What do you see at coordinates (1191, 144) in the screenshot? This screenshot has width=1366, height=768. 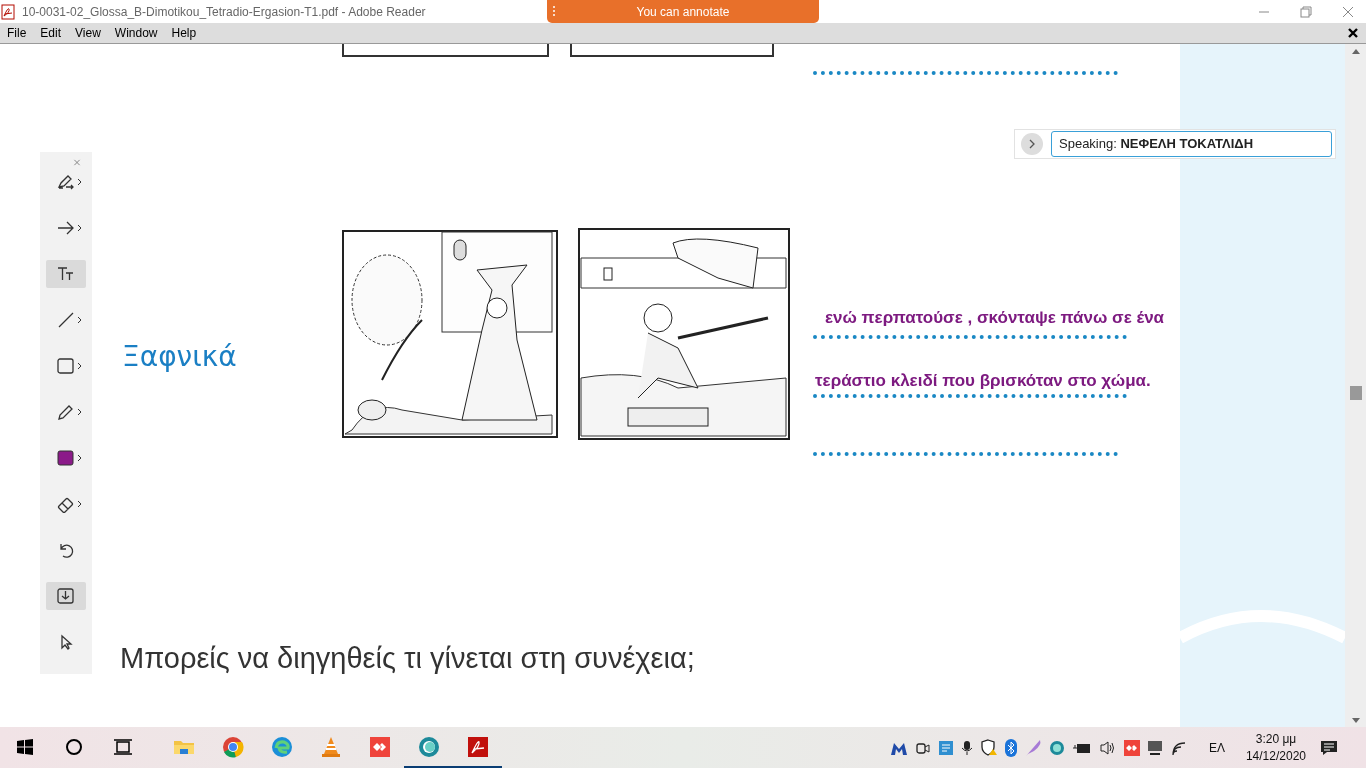 I see `speaker-field: Speaking: ΝΕΦΕΛΗ ΤΟΚΑΤΛΙΔΗ` at bounding box center [1191, 144].